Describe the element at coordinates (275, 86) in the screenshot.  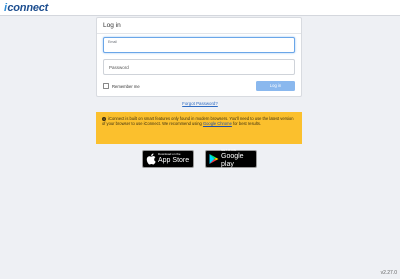
I see `login-button: Log in` at that location.